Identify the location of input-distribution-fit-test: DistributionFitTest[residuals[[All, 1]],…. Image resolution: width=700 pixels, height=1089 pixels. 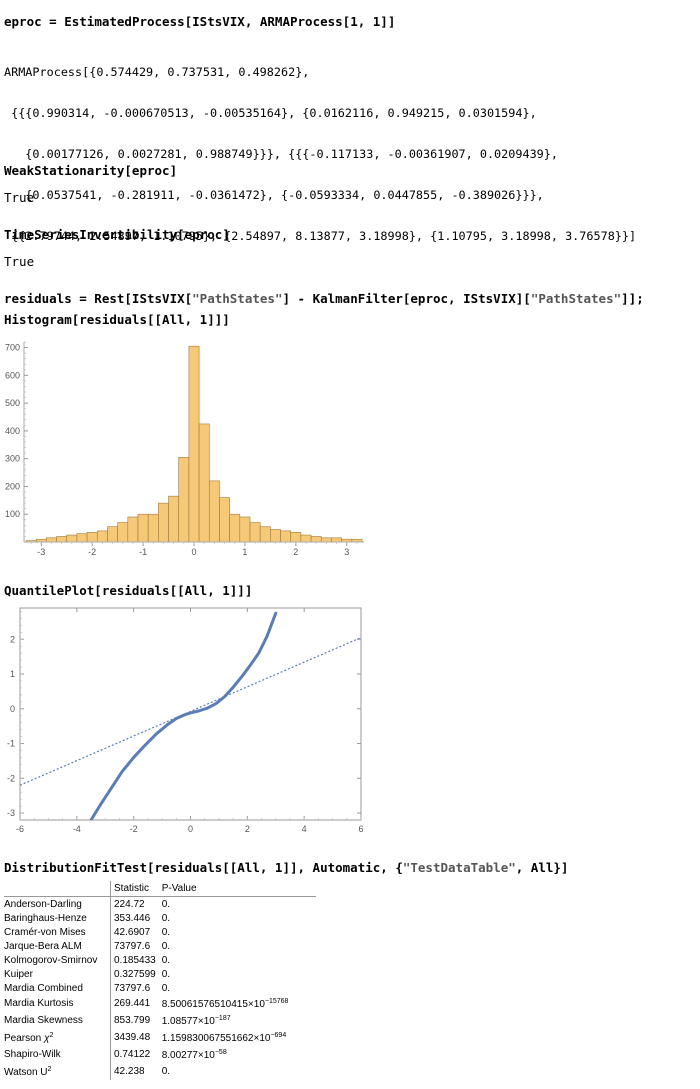
(286, 868).